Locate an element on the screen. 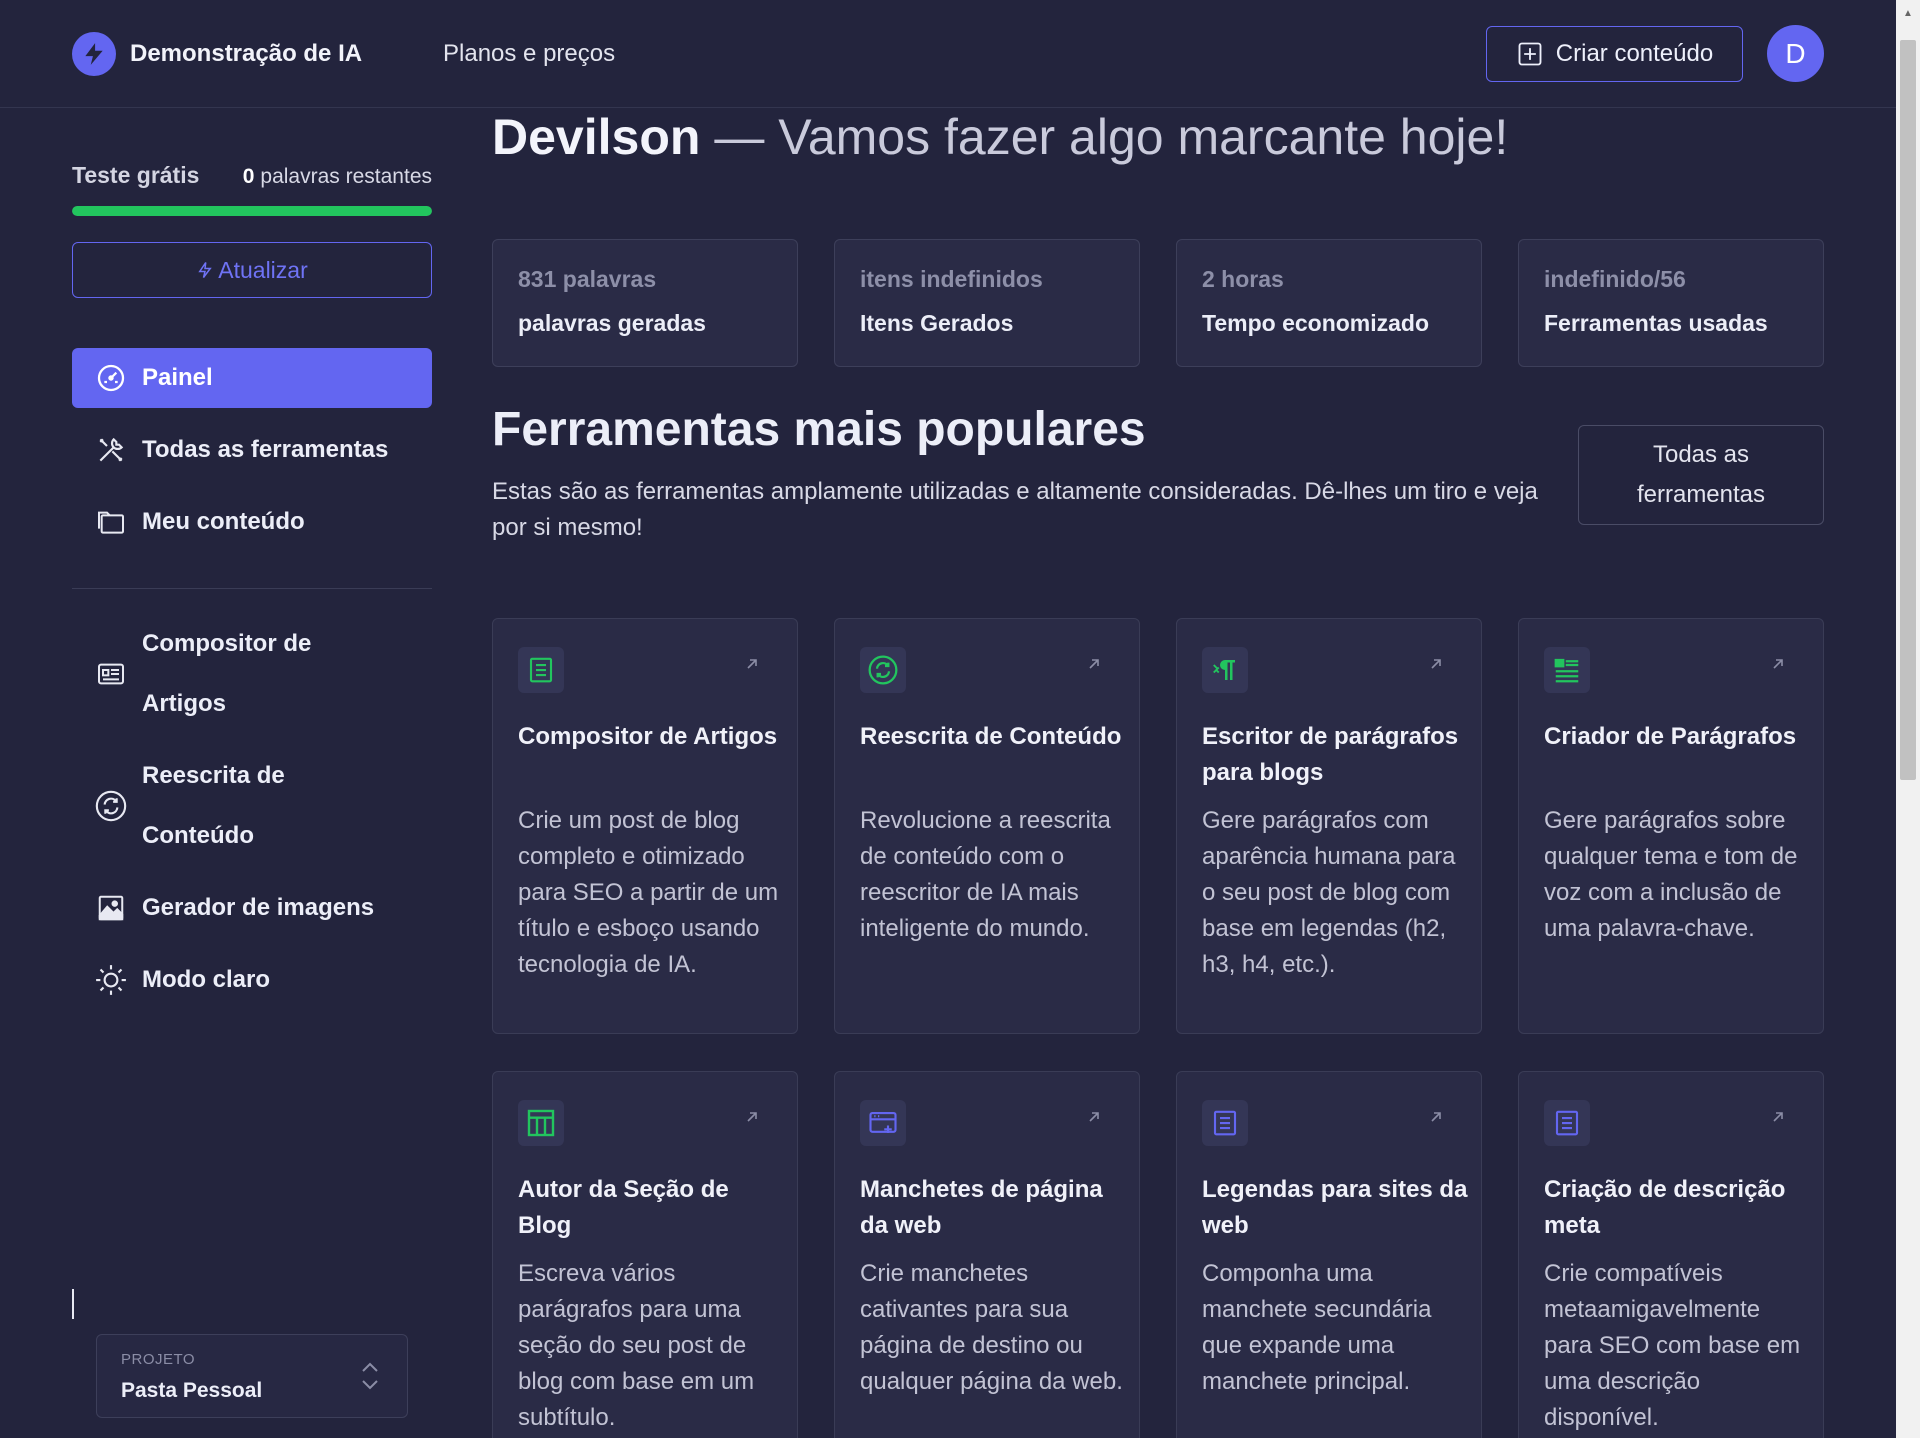 This screenshot has width=1920, height=1438. project-name: Pasta Pessoal is located at coordinates (192, 1390).